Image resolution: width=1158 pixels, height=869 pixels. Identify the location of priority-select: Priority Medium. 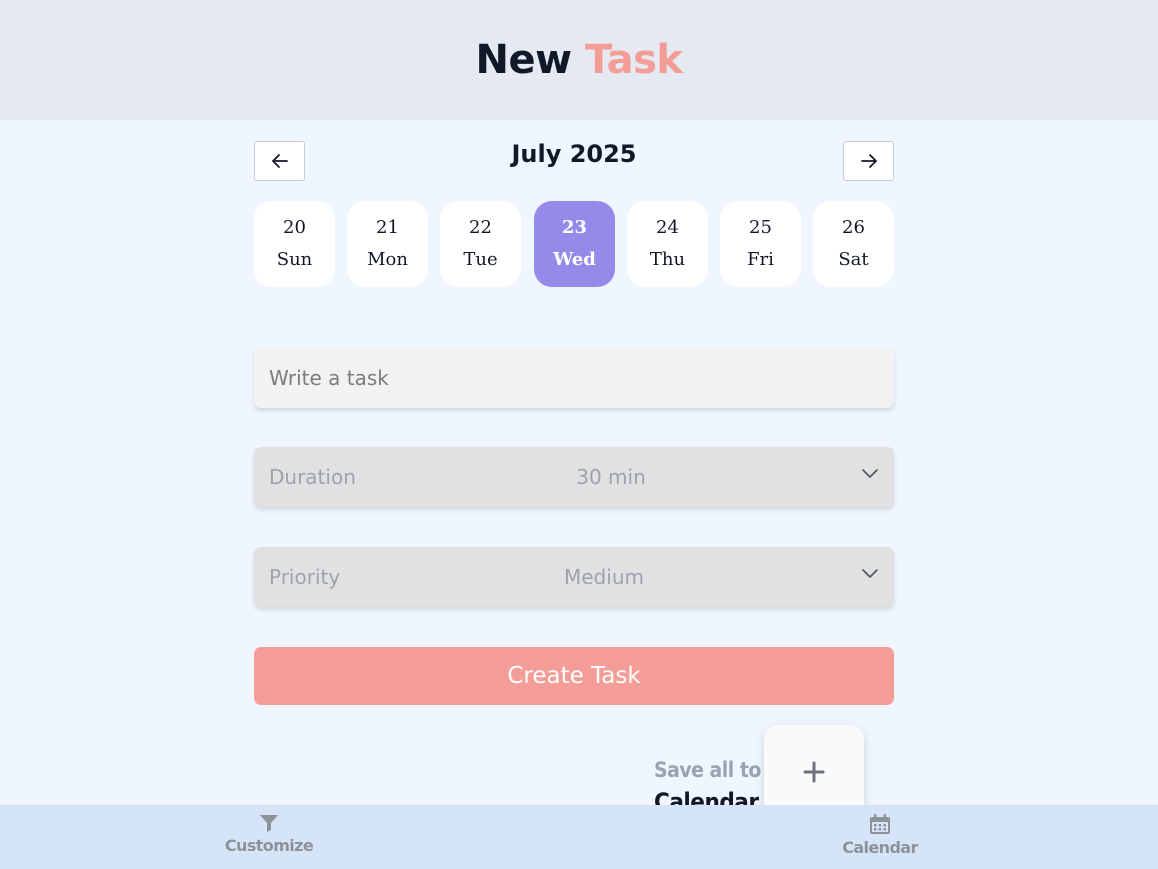
(574, 577).